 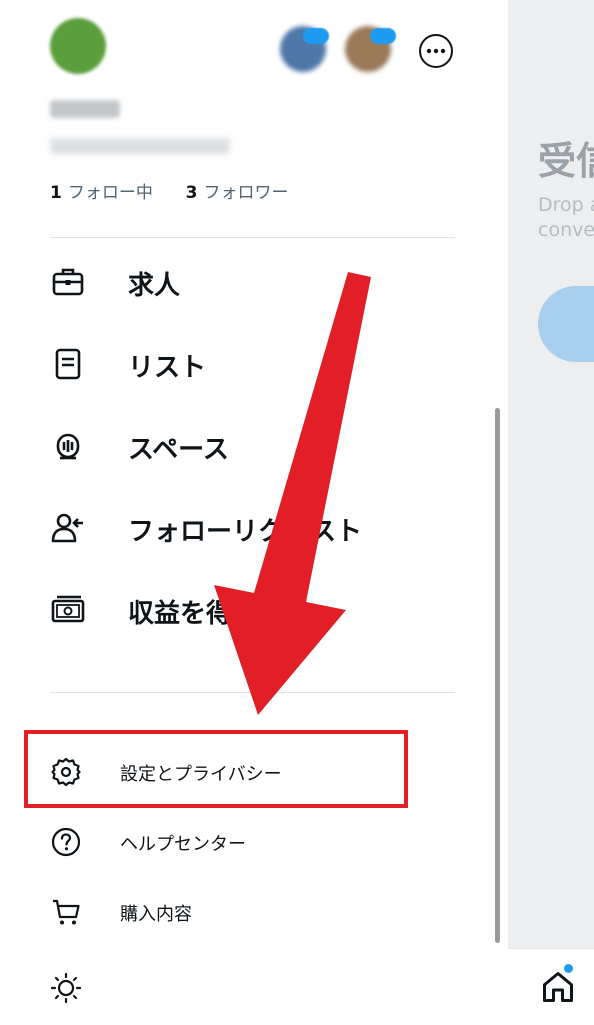 I want to click on sun-icon, so click(x=66, y=988).